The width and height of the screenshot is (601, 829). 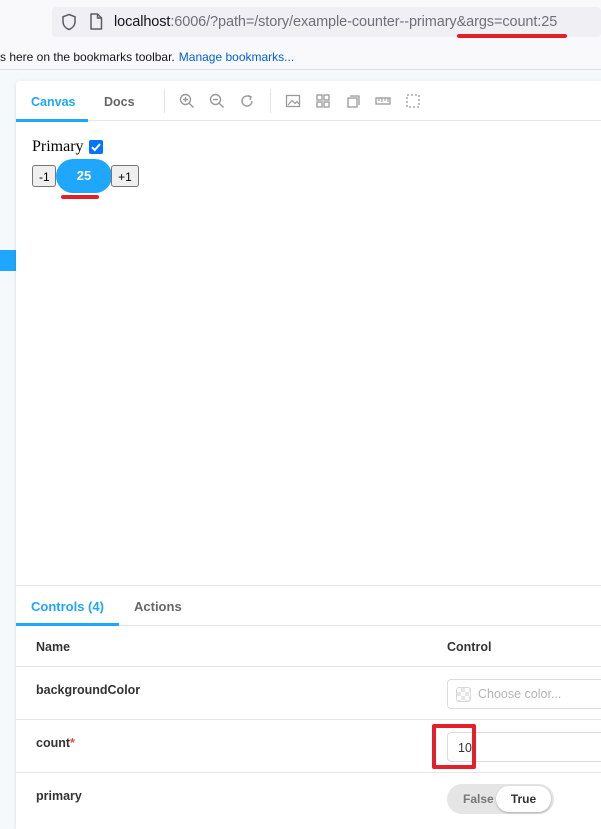 I want to click on count-name-text: count, so click(x=53, y=743).